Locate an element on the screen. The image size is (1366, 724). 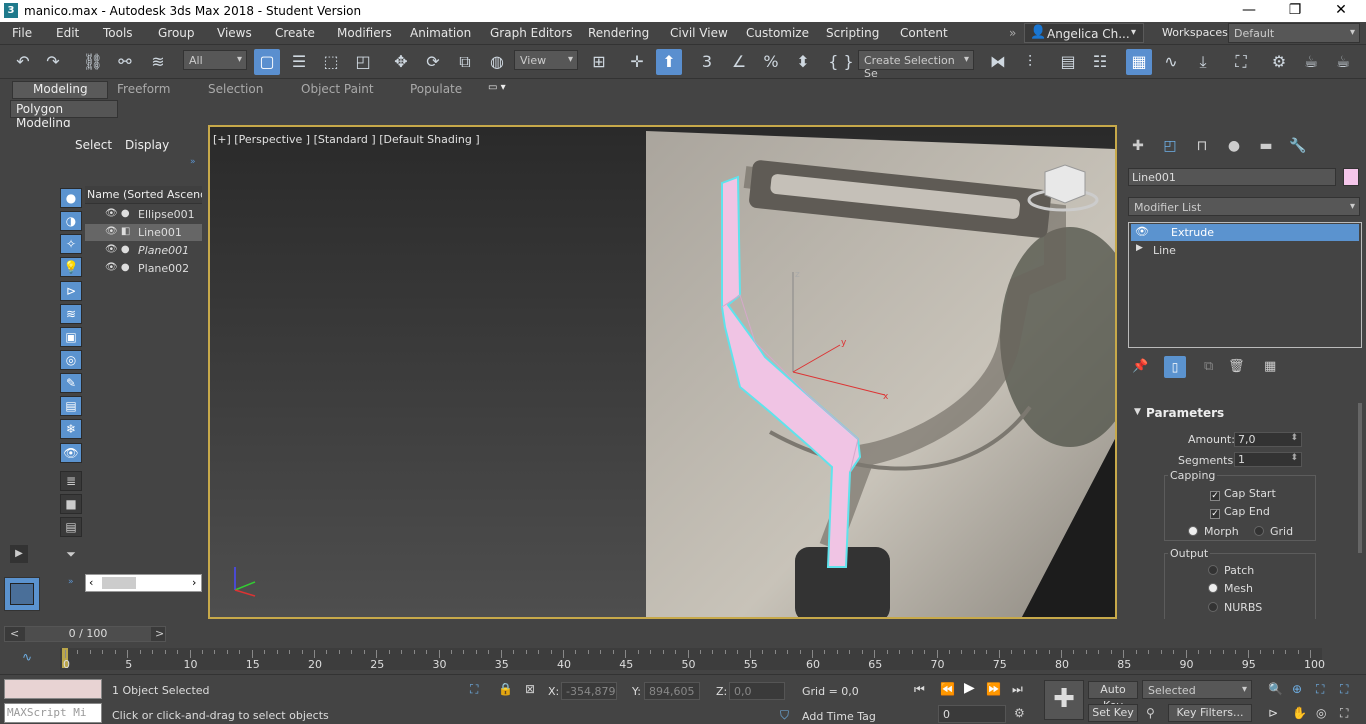
mesh-radio: Mesh is located at coordinates (1230, 588).